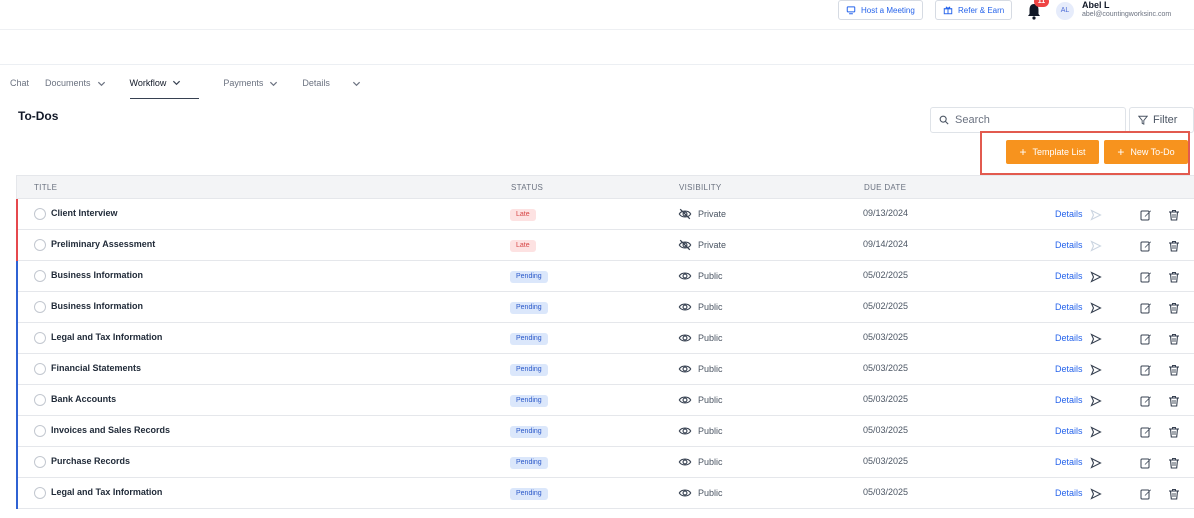 Image resolution: width=1194 pixels, height=518 pixels. What do you see at coordinates (851, 10) in the screenshot?
I see `monitor-icon` at bounding box center [851, 10].